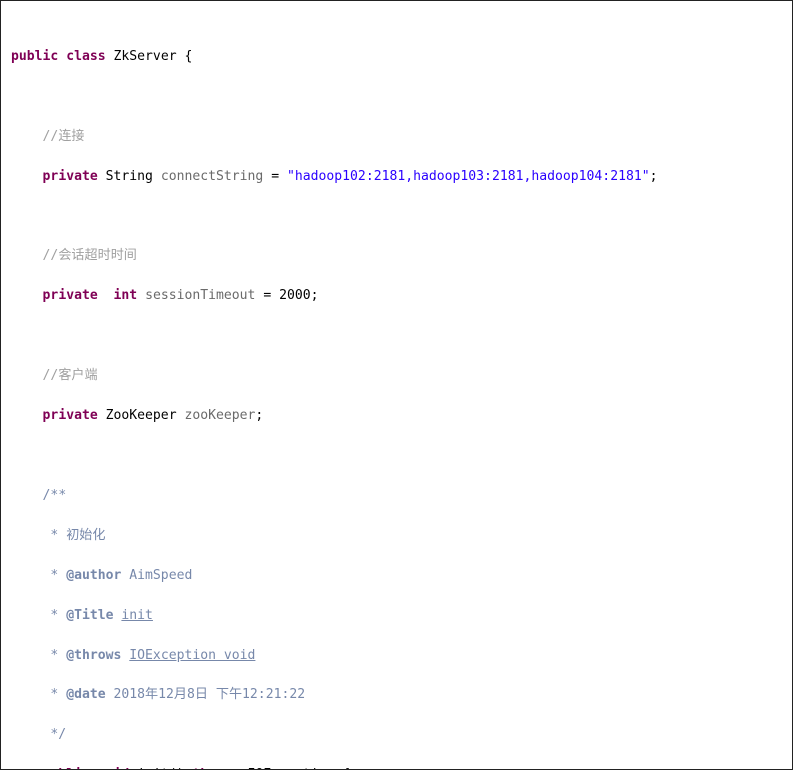 This screenshot has height=770, width=793. What do you see at coordinates (78, 535) in the screenshot?
I see `code-line: * 初始化` at bounding box center [78, 535].